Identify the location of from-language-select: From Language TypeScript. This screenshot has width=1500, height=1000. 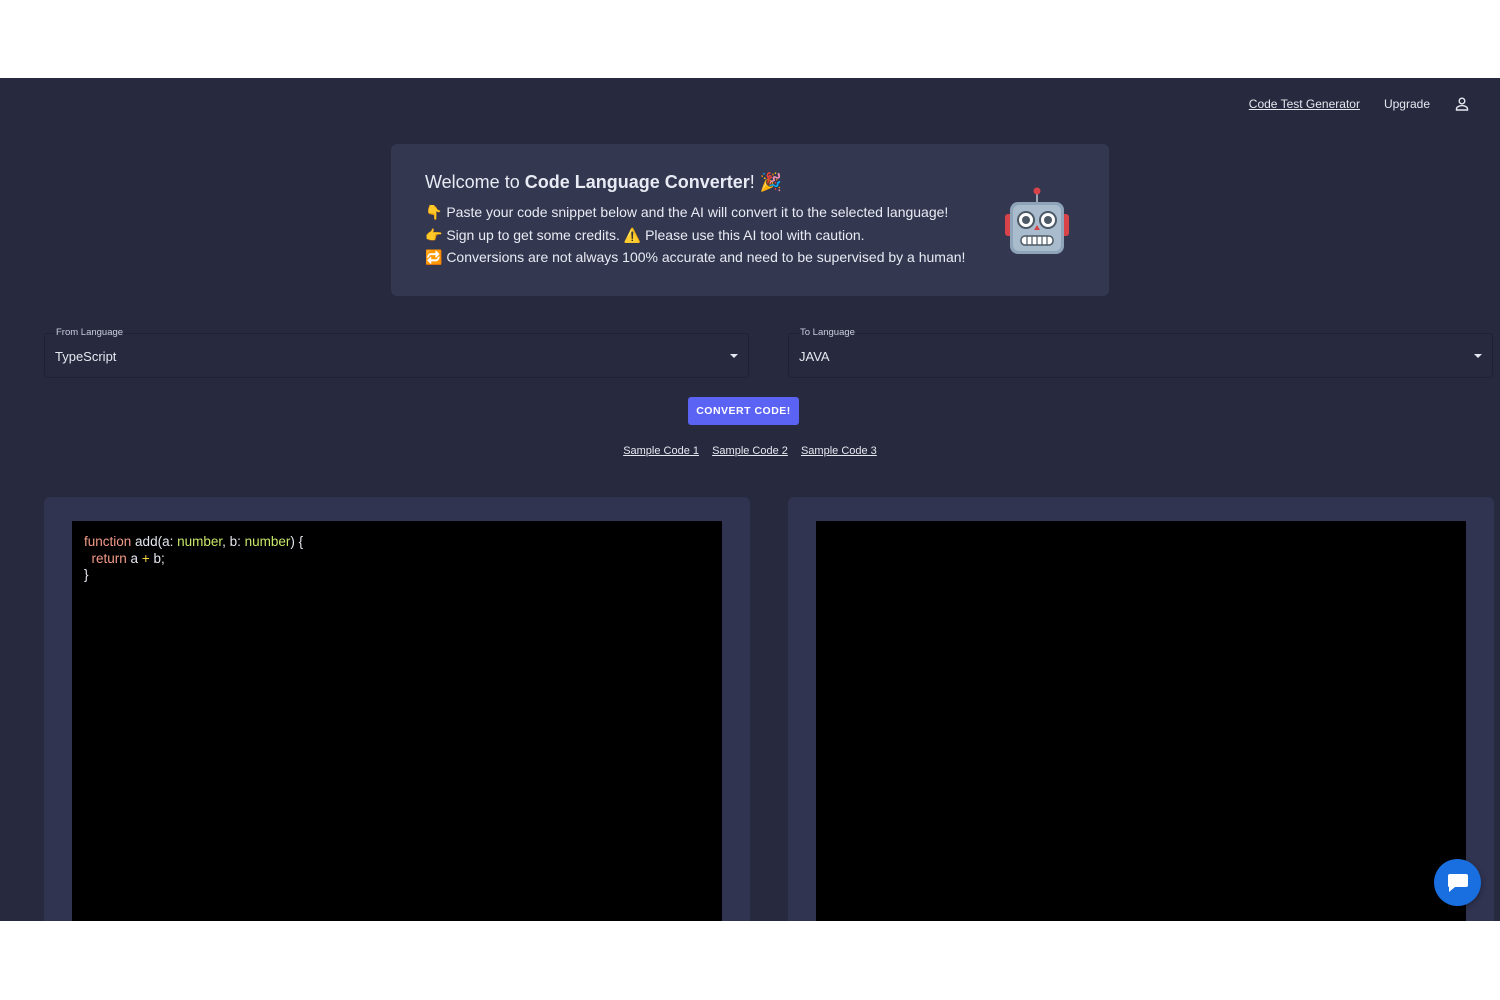
(396, 352).